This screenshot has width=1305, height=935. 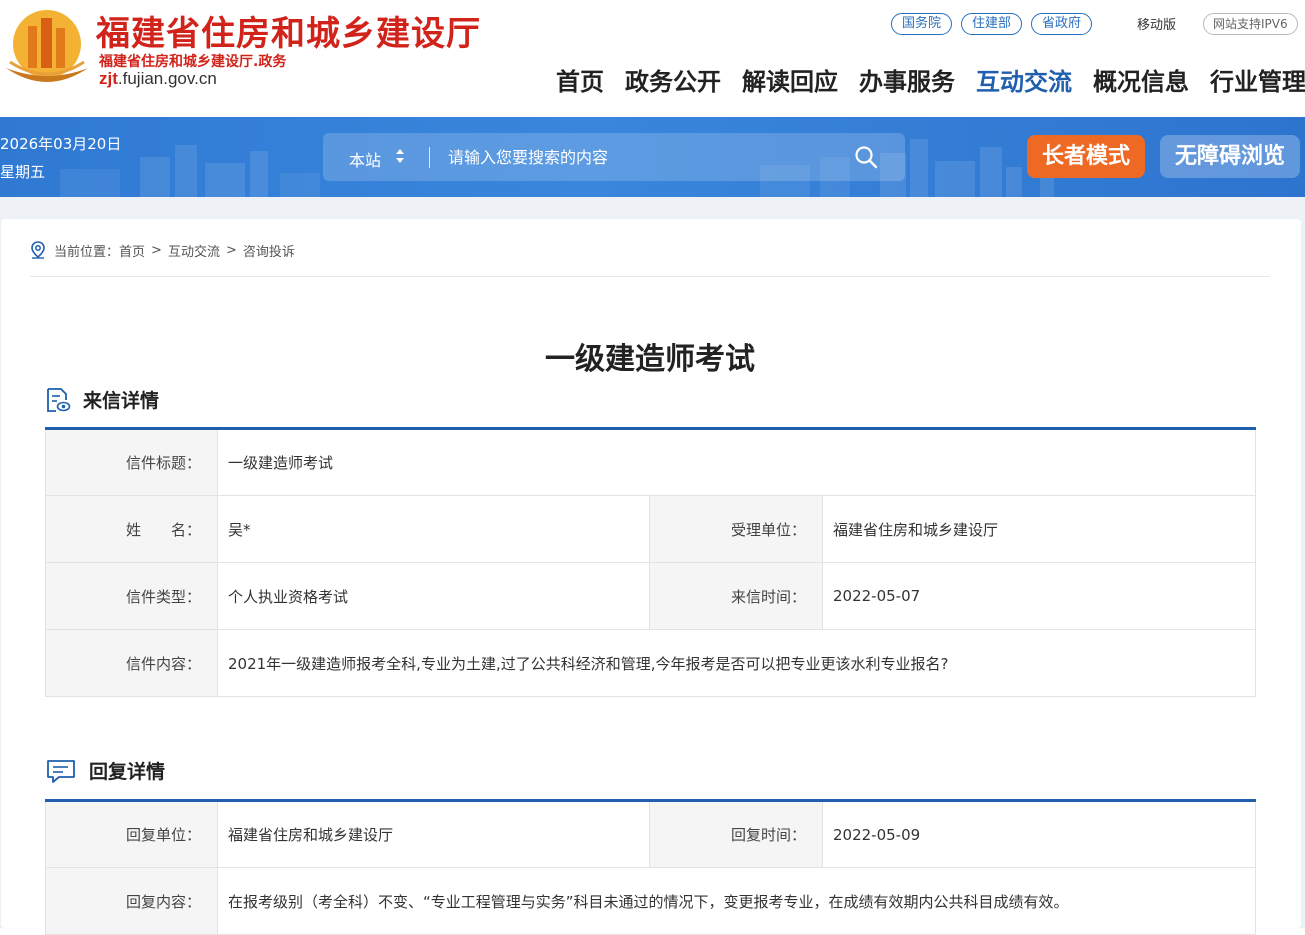 I want to click on nav-gov-affairs: 政务公开, so click(x=673, y=79).